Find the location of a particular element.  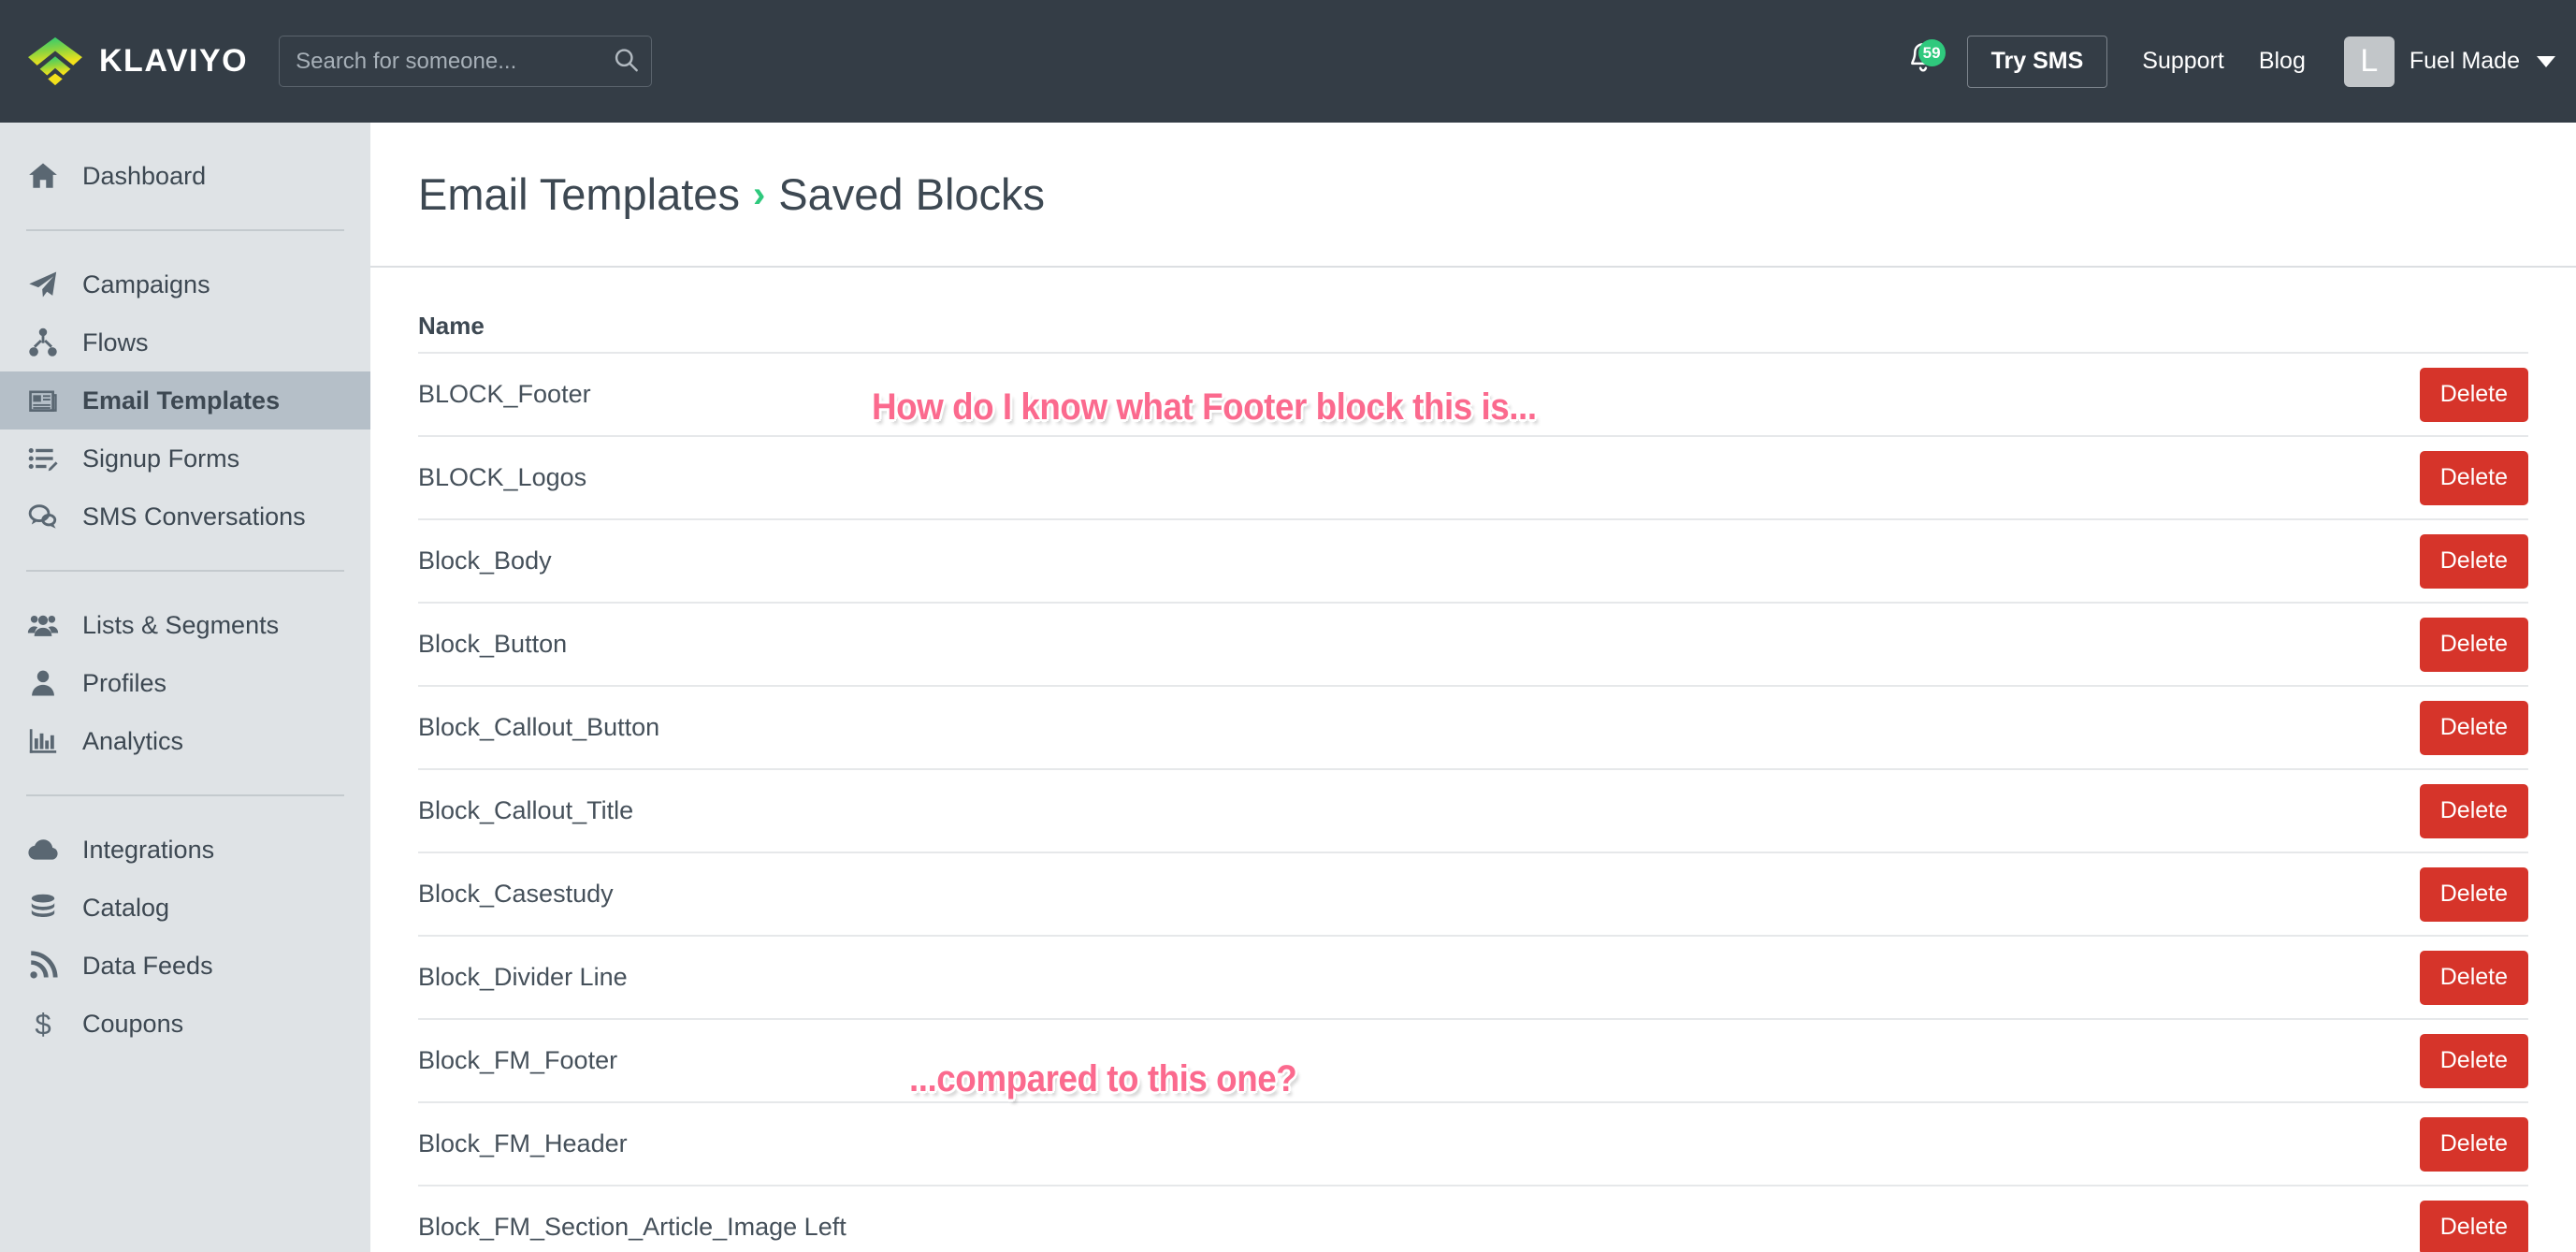

table-row: Block_Divider Line Delete is located at coordinates (1473, 976).